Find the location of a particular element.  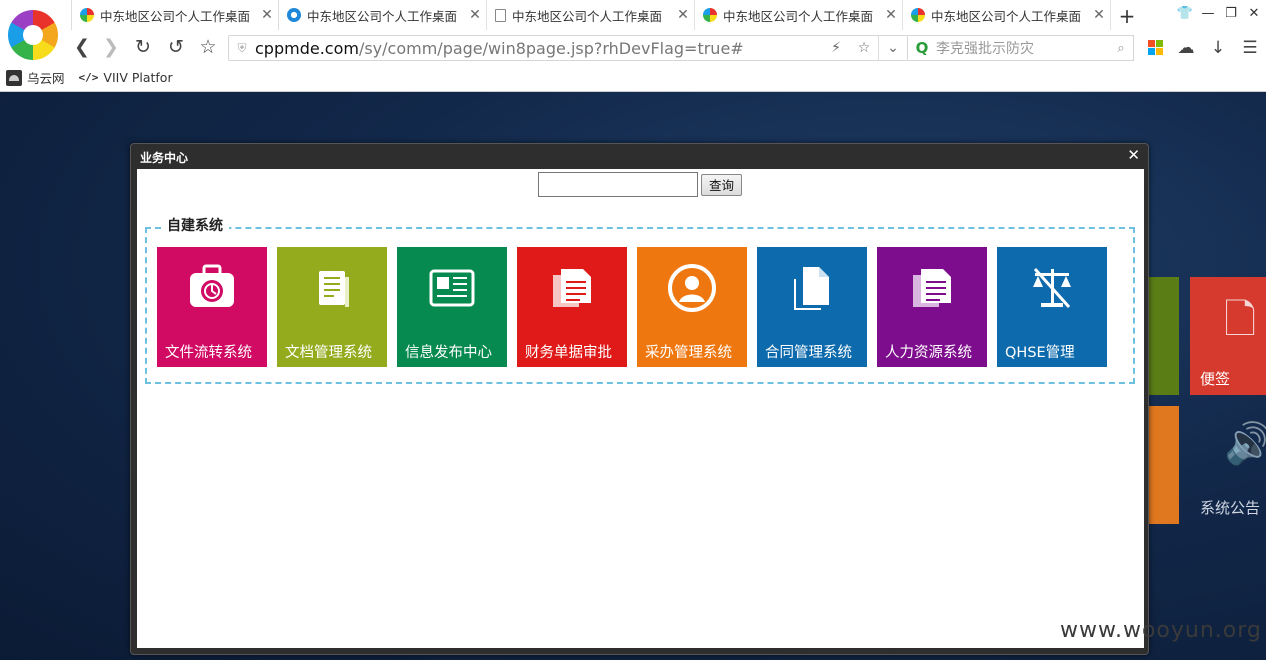

tab-3: 中东地区公司个人工作桌面 ✕ is located at coordinates (591, 15).